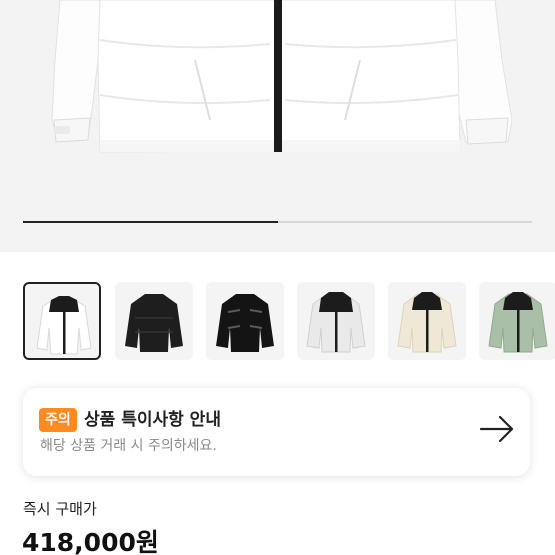 The width and height of the screenshot is (555, 555). I want to click on jacket-black-matte-thumbnail, so click(154, 323).